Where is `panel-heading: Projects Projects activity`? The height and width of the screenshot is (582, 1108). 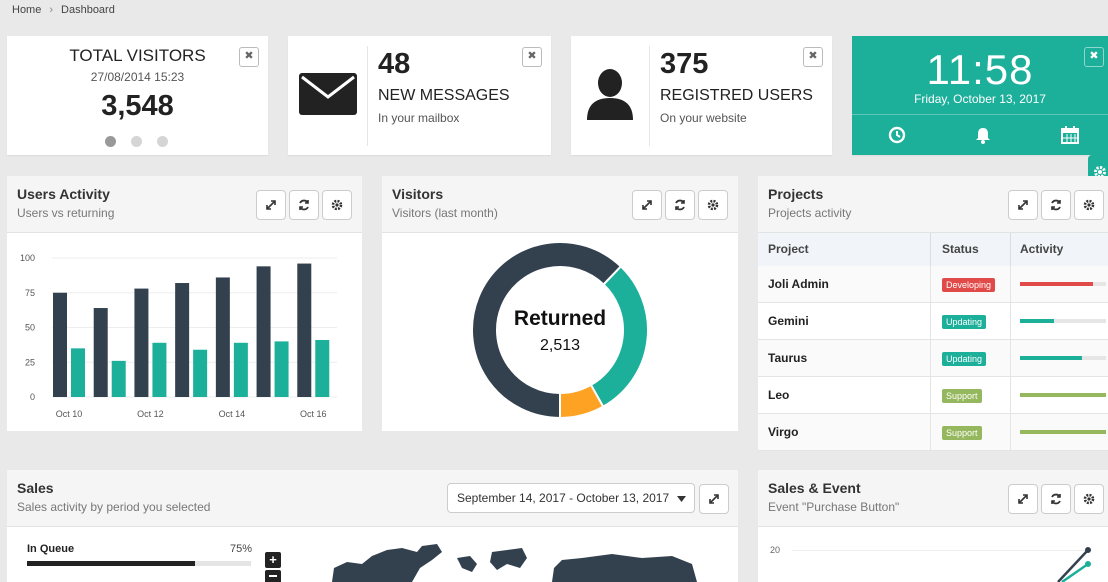 panel-heading: Projects Projects activity is located at coordinates (933, 204).